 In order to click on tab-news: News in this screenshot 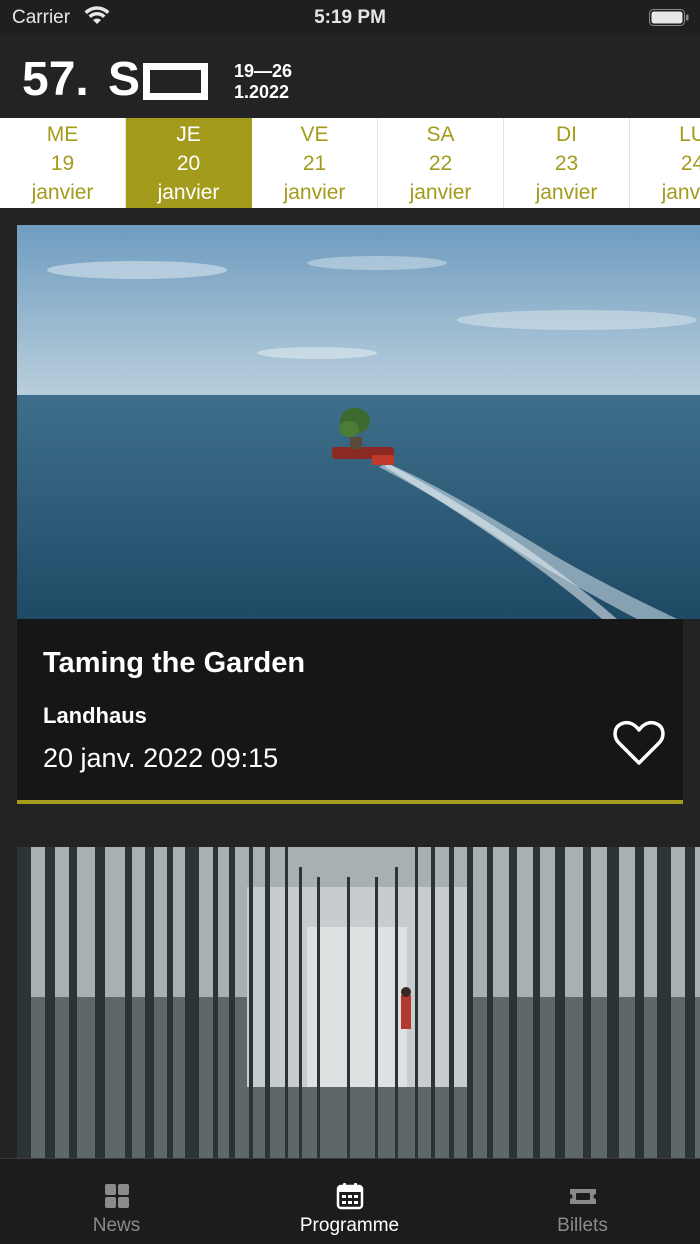, I will do `click(116, 1201)`.